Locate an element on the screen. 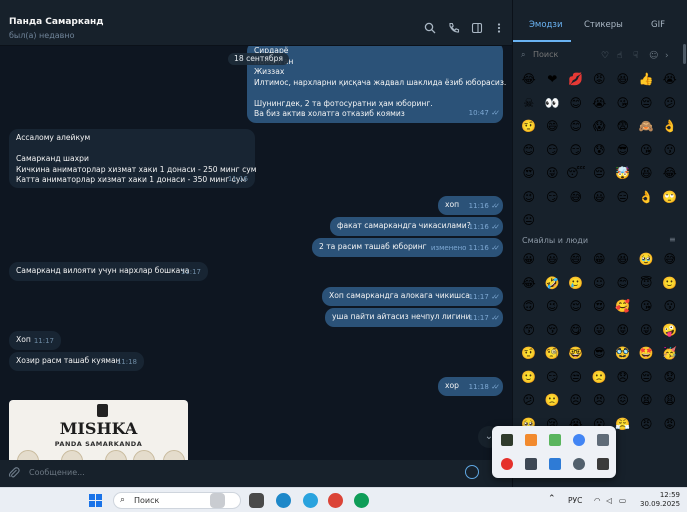 The height and width of the screenshot is (512, 687). emoji-item: 👀 is located at coordinates (553, 104).